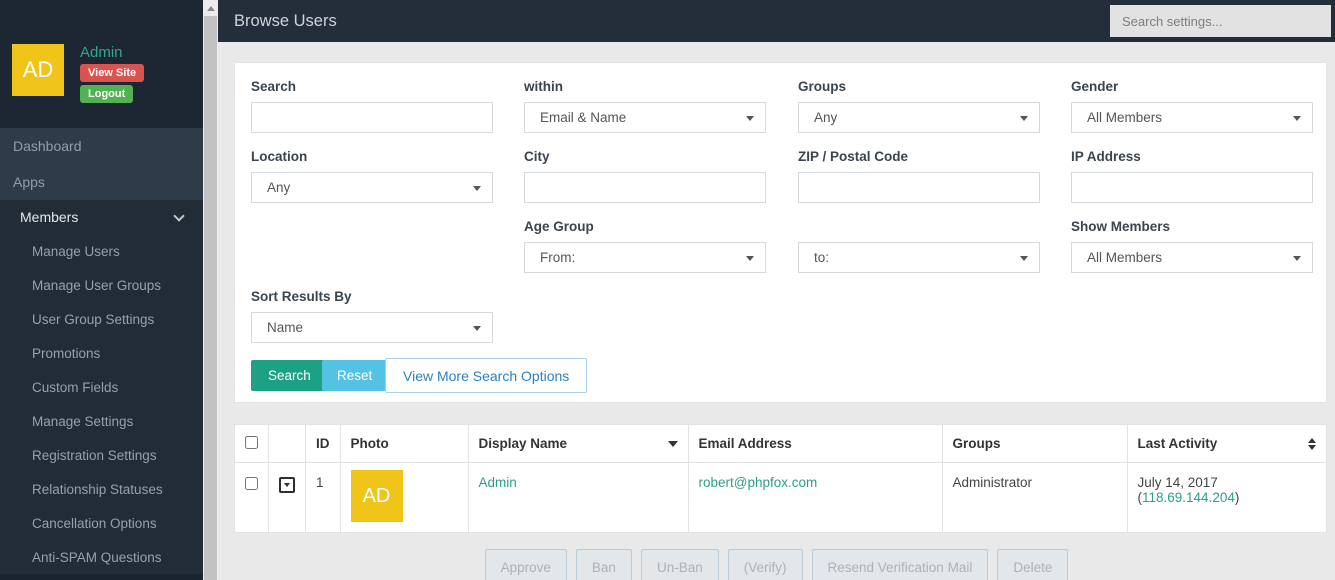 This screenshot has width=1335, height=580. Describe the element at coordinates (1034, 497) in the screenshot. I see `groups-cell: Administrator` at that location.